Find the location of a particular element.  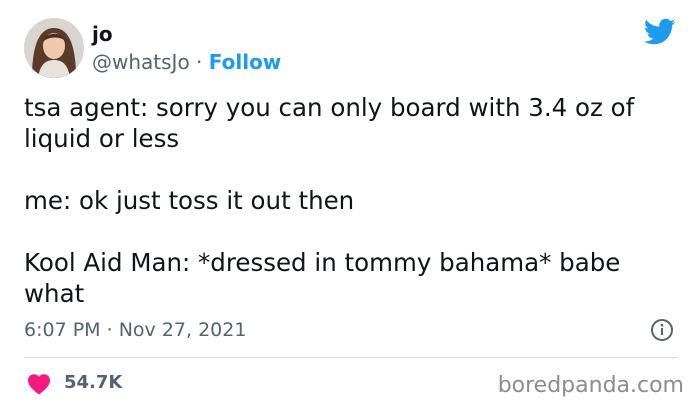

heart-icon is located at coordinates (39, 384).